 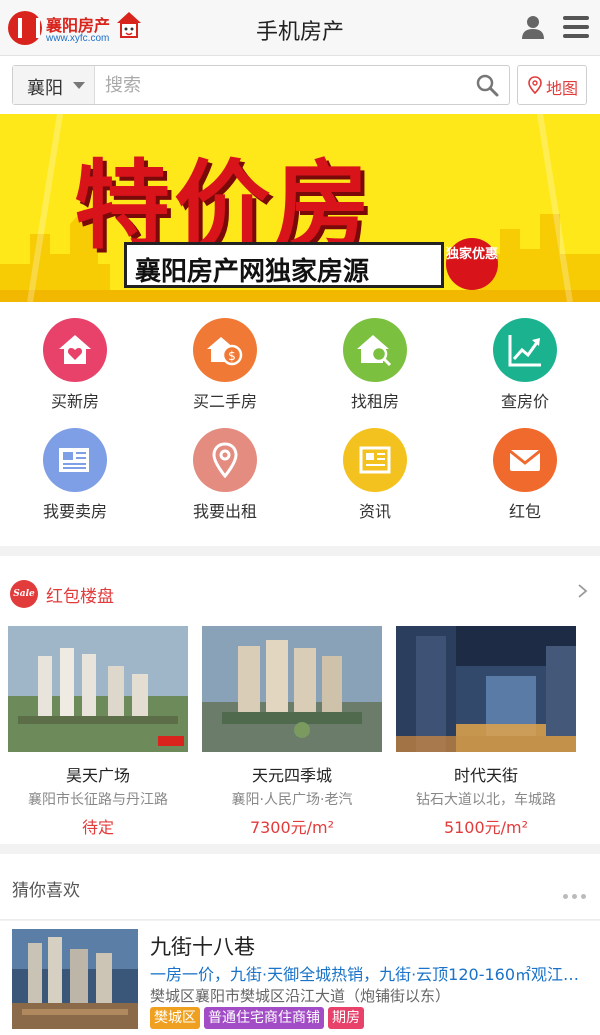 I want to click on property-price: 7300元/m², so click(x=292, y=827).